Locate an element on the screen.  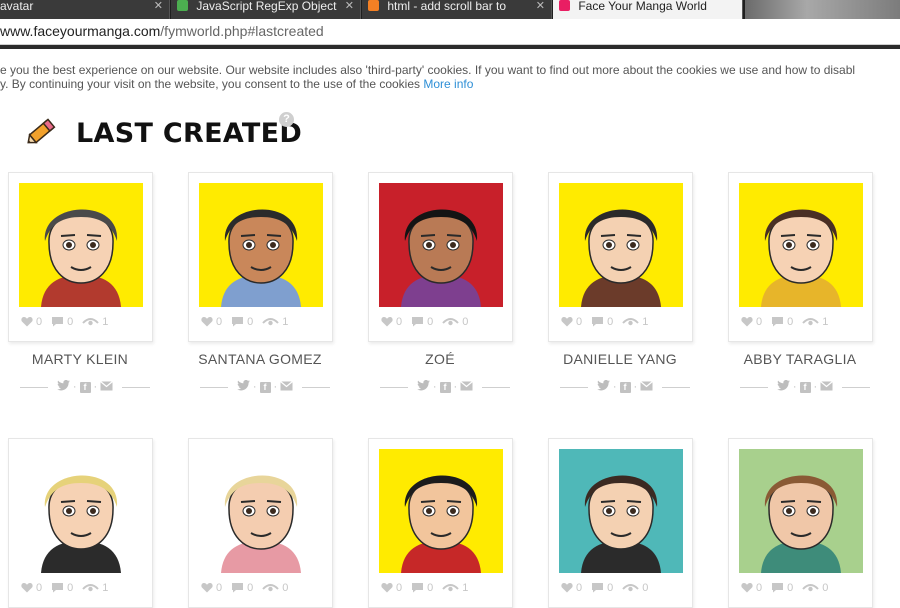
browser-tab: avatar ✕ is located at coordinates (85, 9).